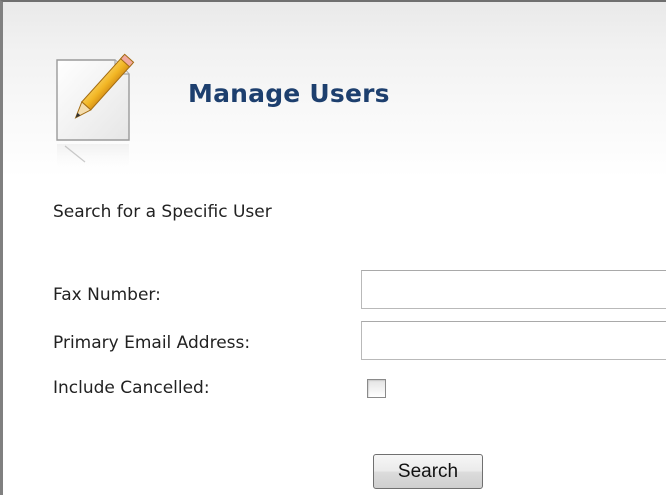 This screenshot has width=666, height=495. I want to click on fax-number-input, so click(513, 289).